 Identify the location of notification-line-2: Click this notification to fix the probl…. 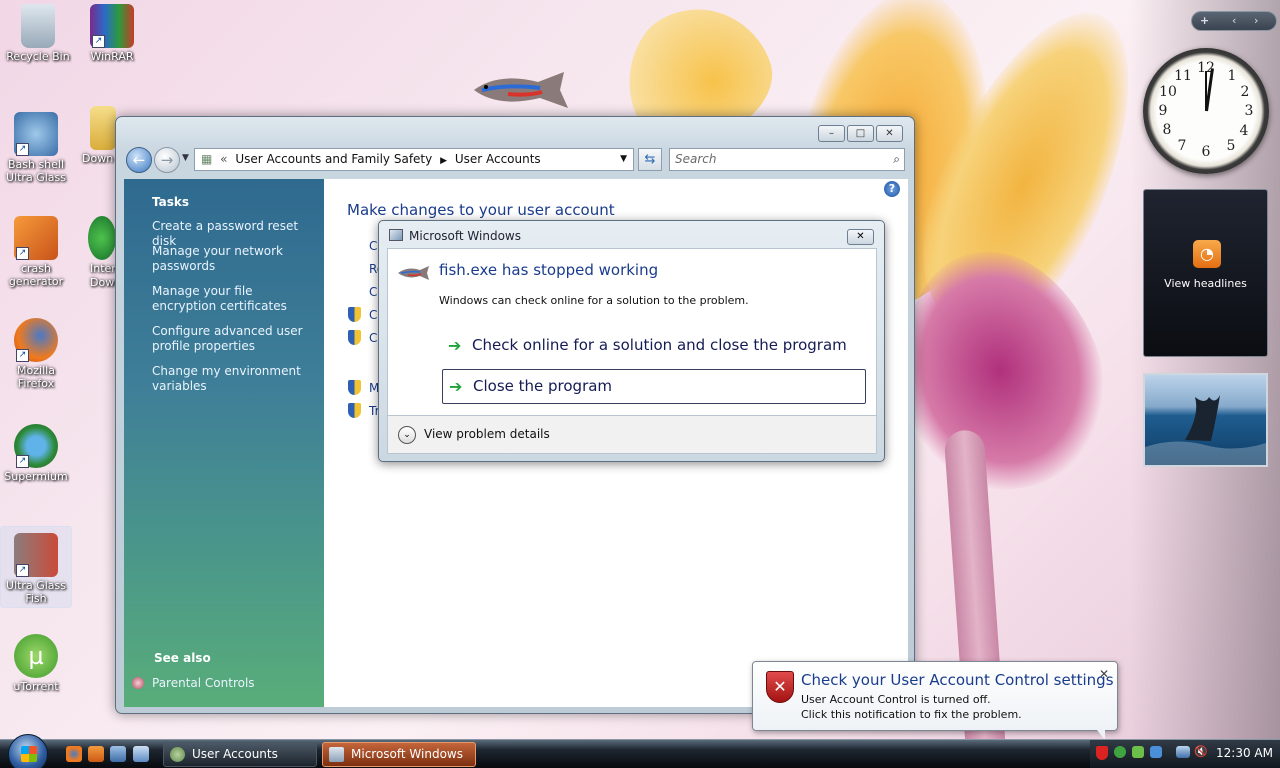
(911, 714).